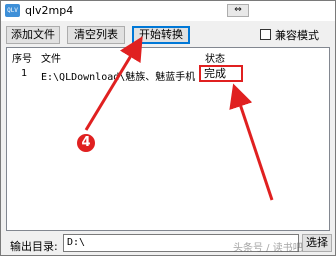 Image resolution: width=336 pixels, height=256 pixels. Describe the element at coordinates (51, 57) in the screenshot. I see `column-header-file: 文件` at that location.